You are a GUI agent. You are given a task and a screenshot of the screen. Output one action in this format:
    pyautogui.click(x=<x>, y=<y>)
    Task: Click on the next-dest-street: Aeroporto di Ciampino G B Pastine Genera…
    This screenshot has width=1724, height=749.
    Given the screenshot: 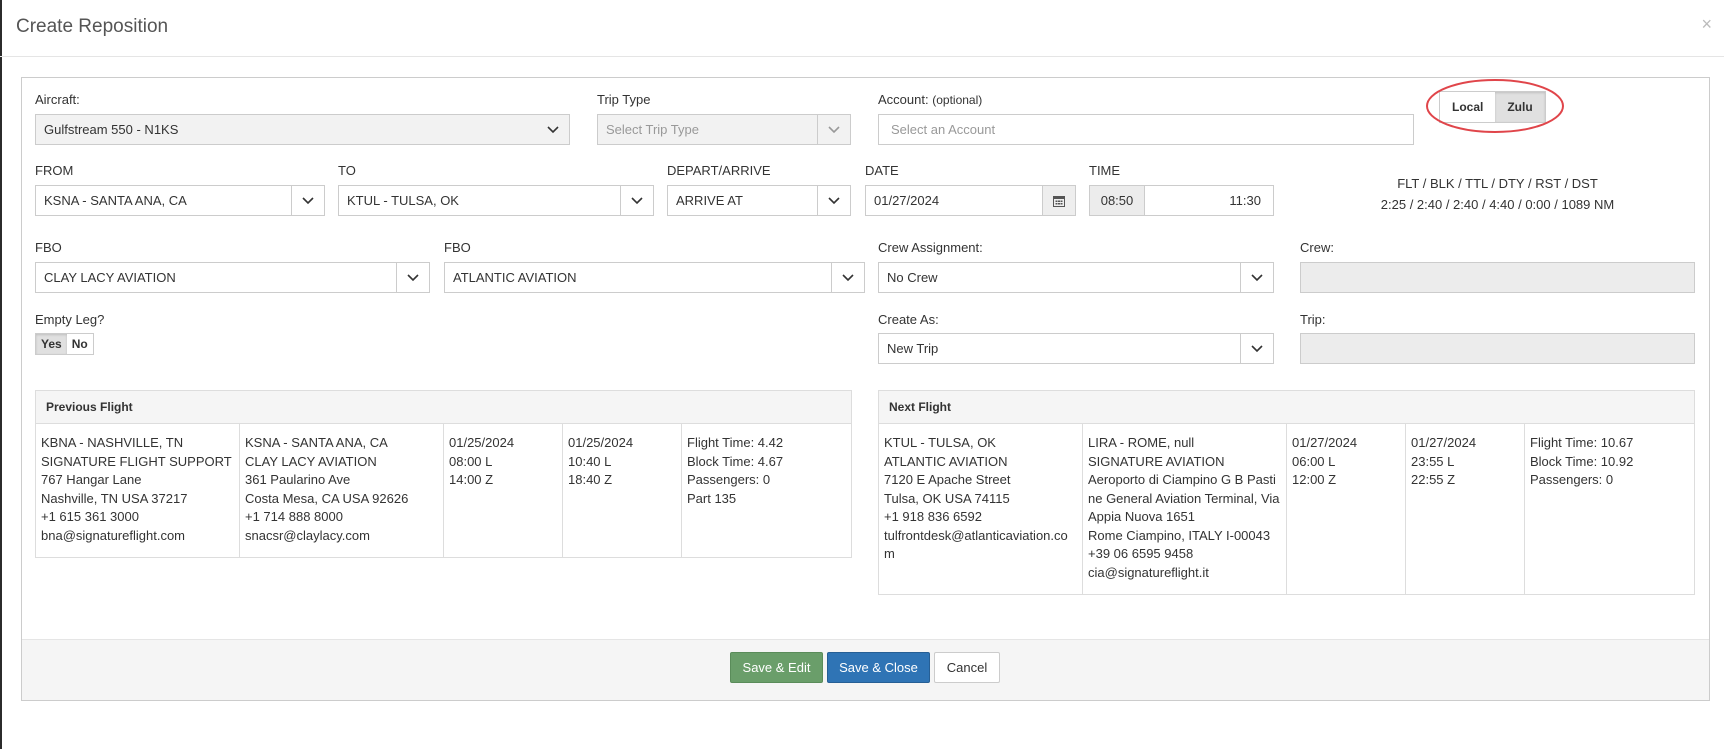 What is the action you would take?
    pyautogui.click(x=1184, y=498)
    